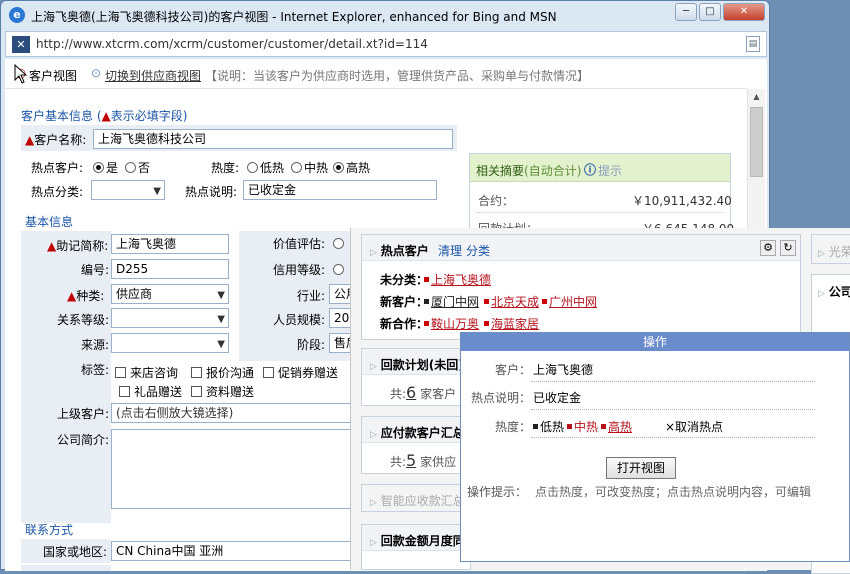 The width and height of the screenshot is (850, 574). Describe the element at coordinates (237, 551) in the screenshot. I see `country-input: CN China中国 亚洲` at that location.